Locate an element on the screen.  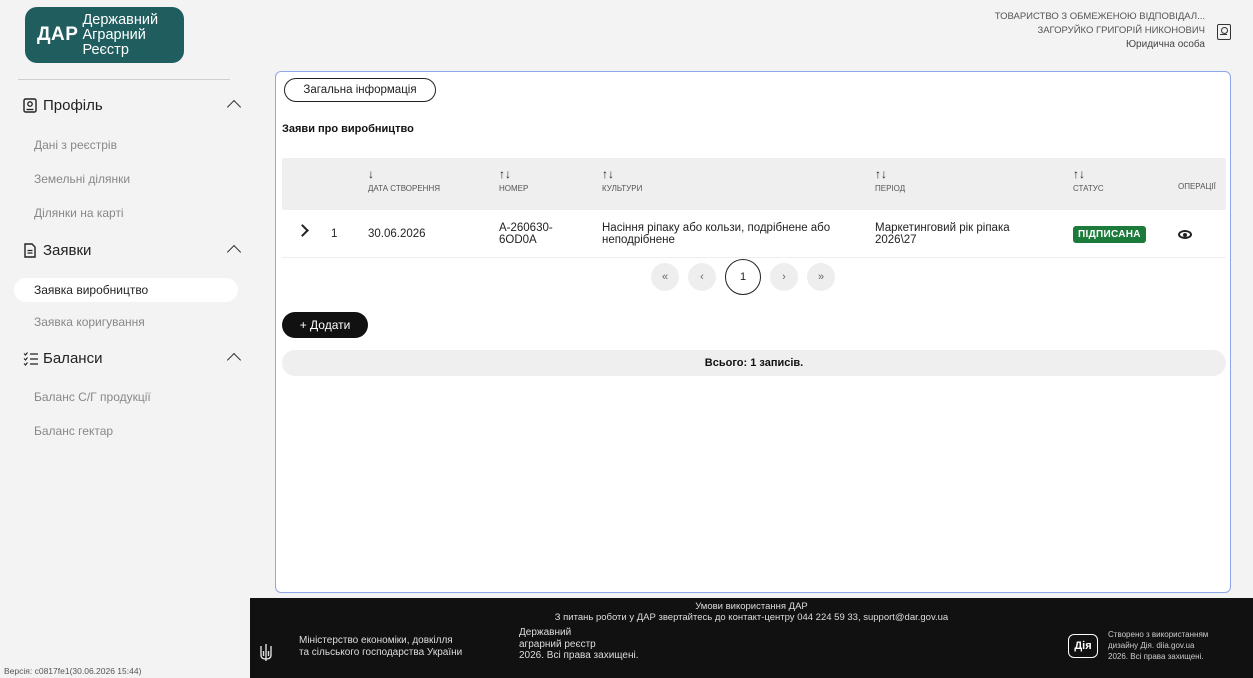
column-operations: ОПЕРАЦІЇ is located at coordinates (1197, 186).